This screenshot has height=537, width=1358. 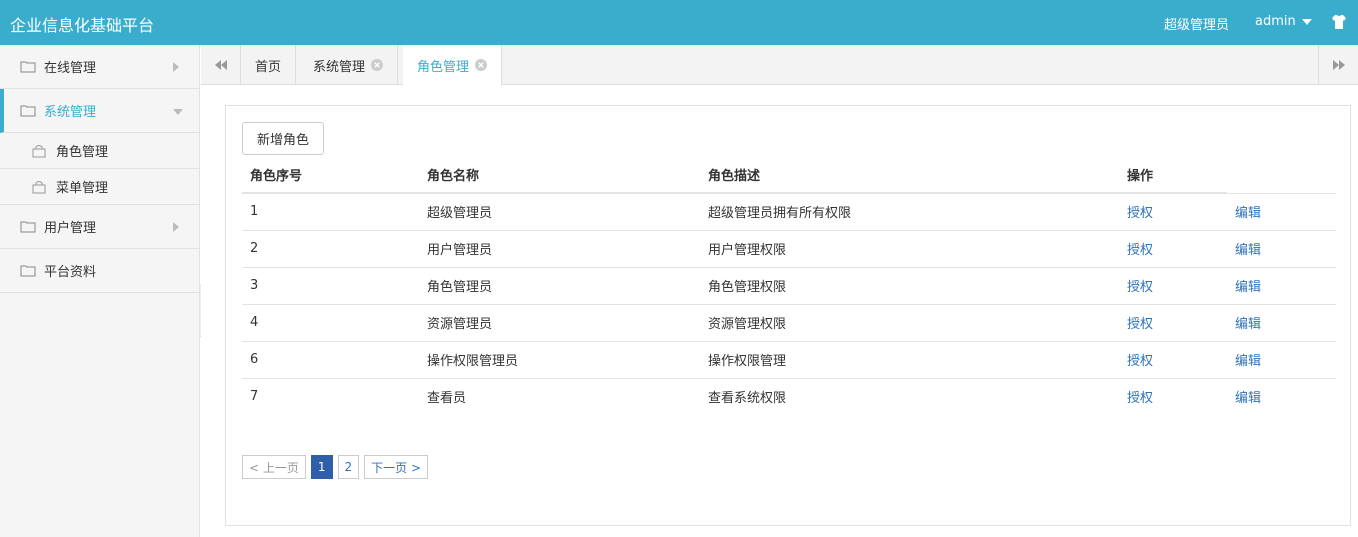 What do you see at coordinates (82, 188) in the screenshot?
I see `sidebar-item-label: 菜单管理` at bounding box center [82, 188].